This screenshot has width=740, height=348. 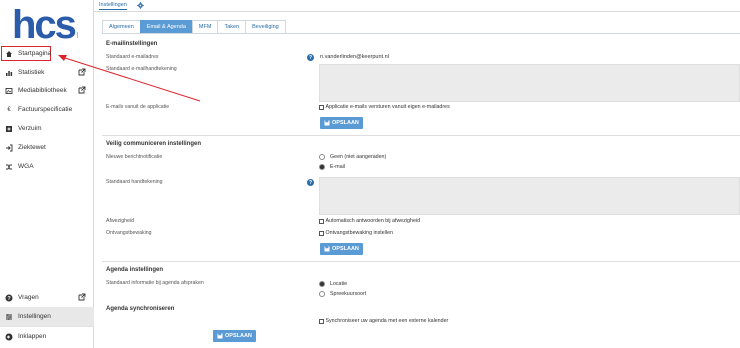 What do you see at coordinates (47, 147) in the screenshot?
I see `sidebar-item-ziektewet: Ziektewet` at bounding box center [47, 147].